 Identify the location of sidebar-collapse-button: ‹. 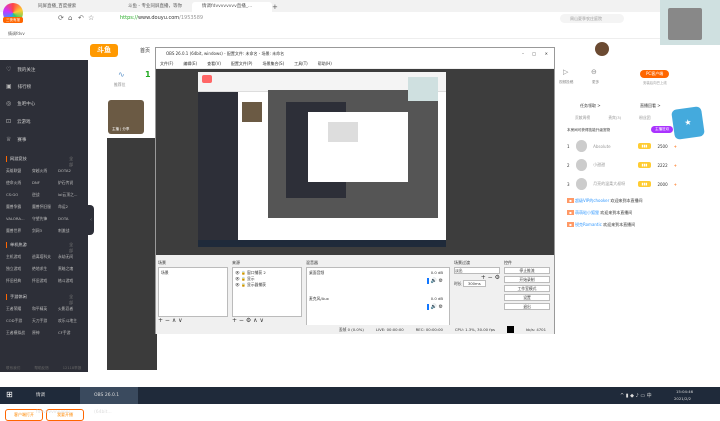
(91, 220).